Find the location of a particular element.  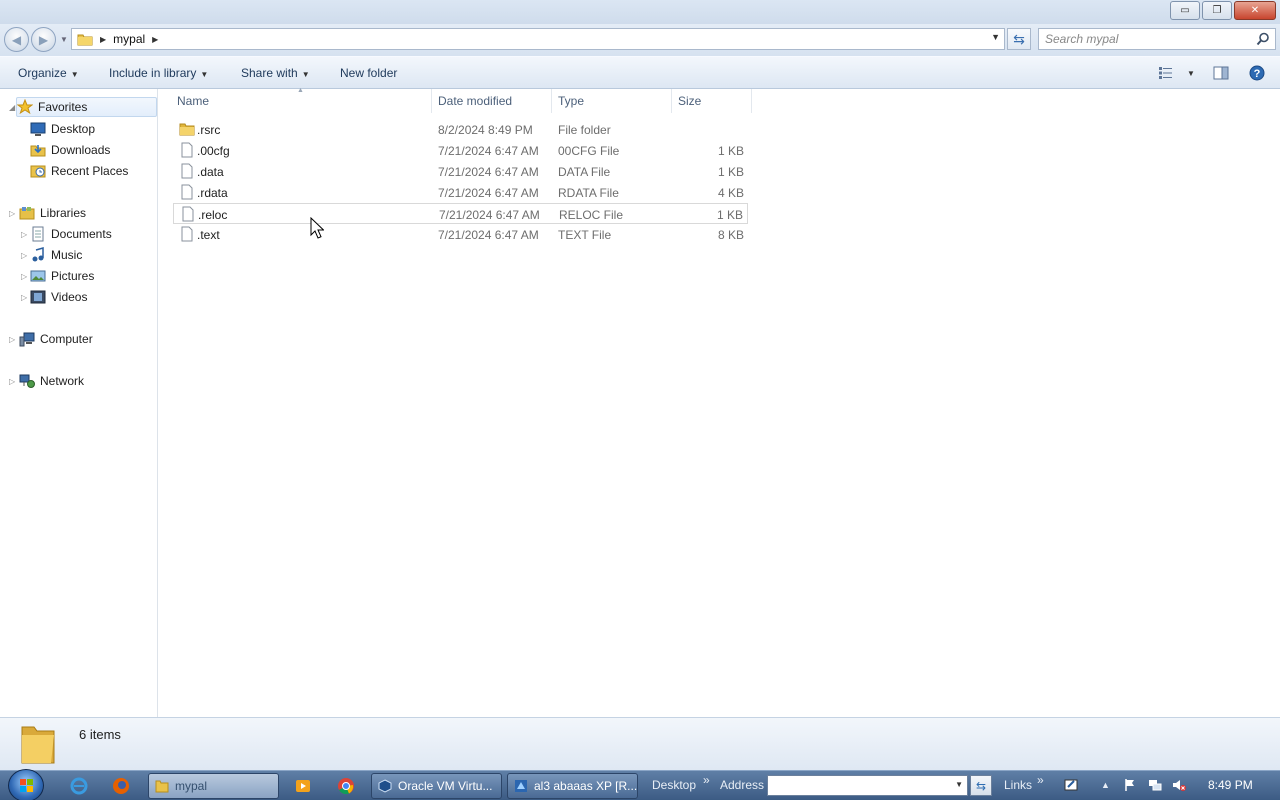

file-row: .reloc 7/21/2024 6:47 AM RELOC File 1 KB is located at coordinates (460, 213).